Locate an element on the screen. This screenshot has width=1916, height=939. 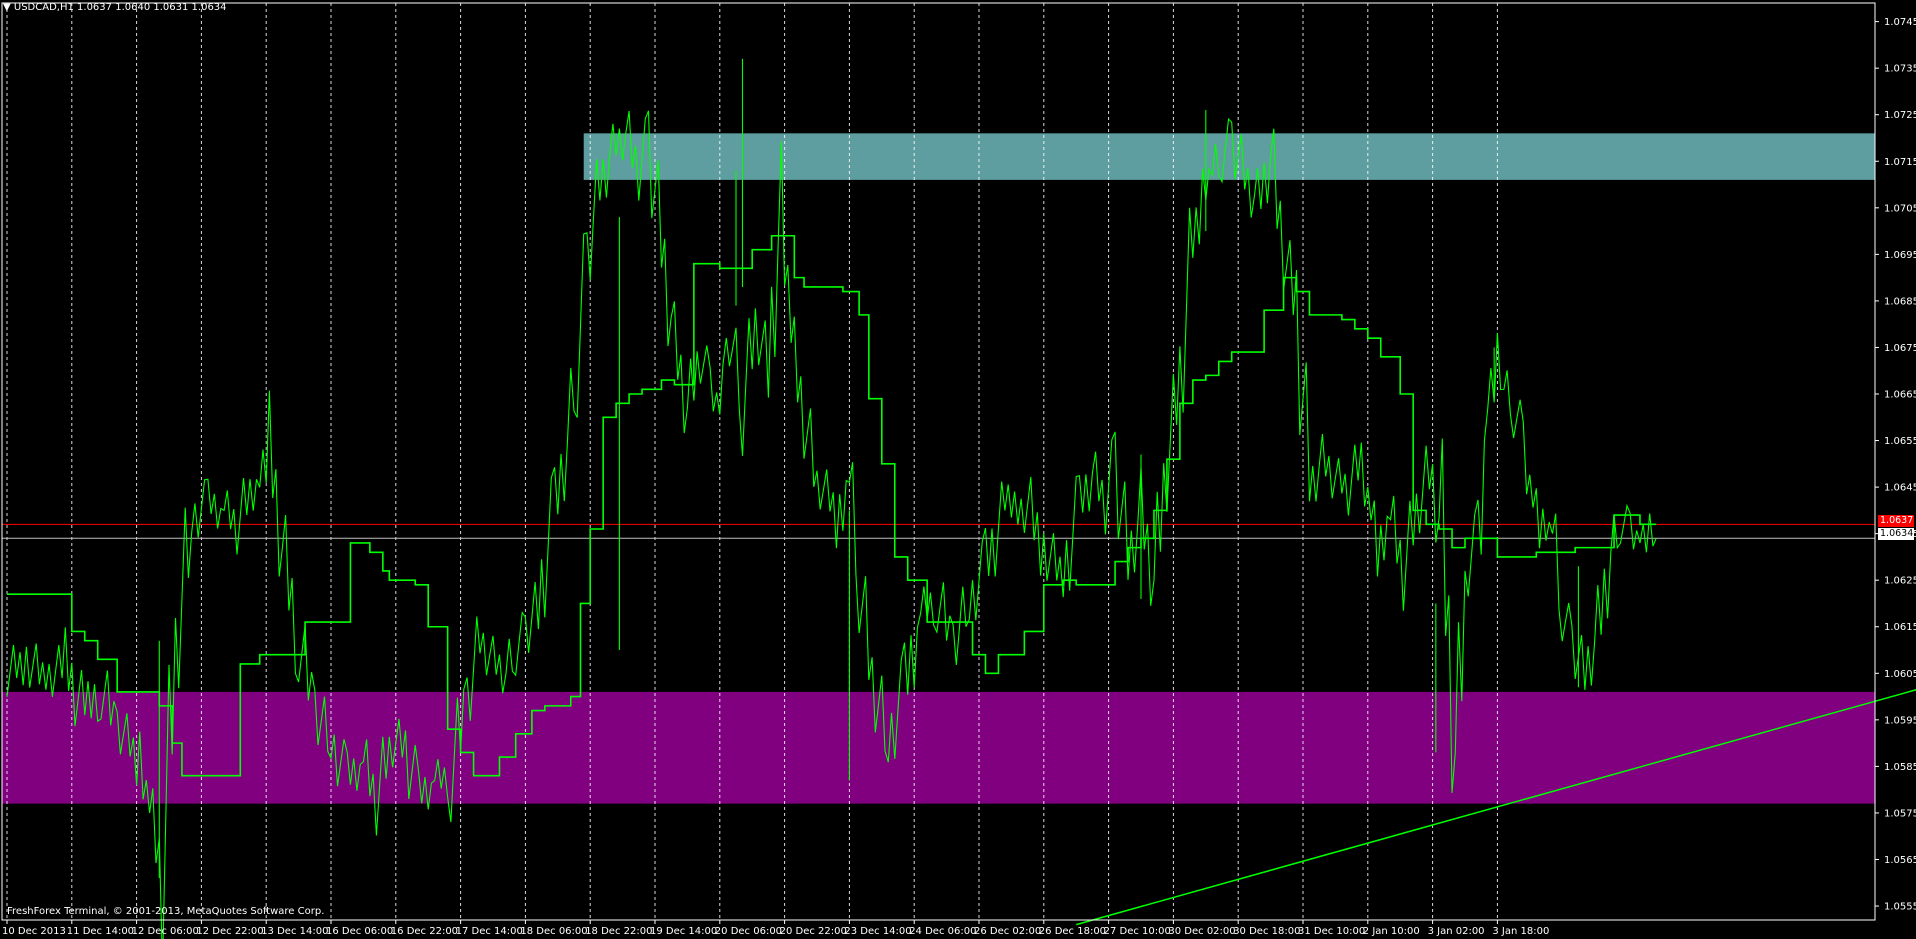
x-tick-label: 31 Dec 10:00 is located at coordinates (1331, 931).